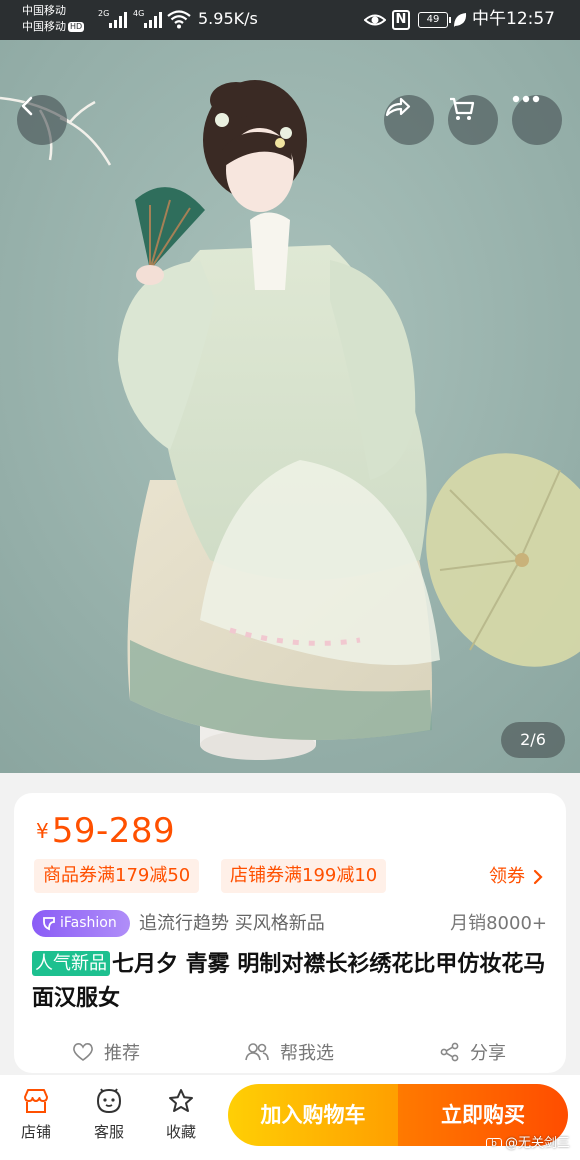 The image size is (580, 1160). What do you see at coordinates (313, 1115) in the screenshot?
I see `add-to-cart-button: 加入购物车` at bounding box center [313, 1115].